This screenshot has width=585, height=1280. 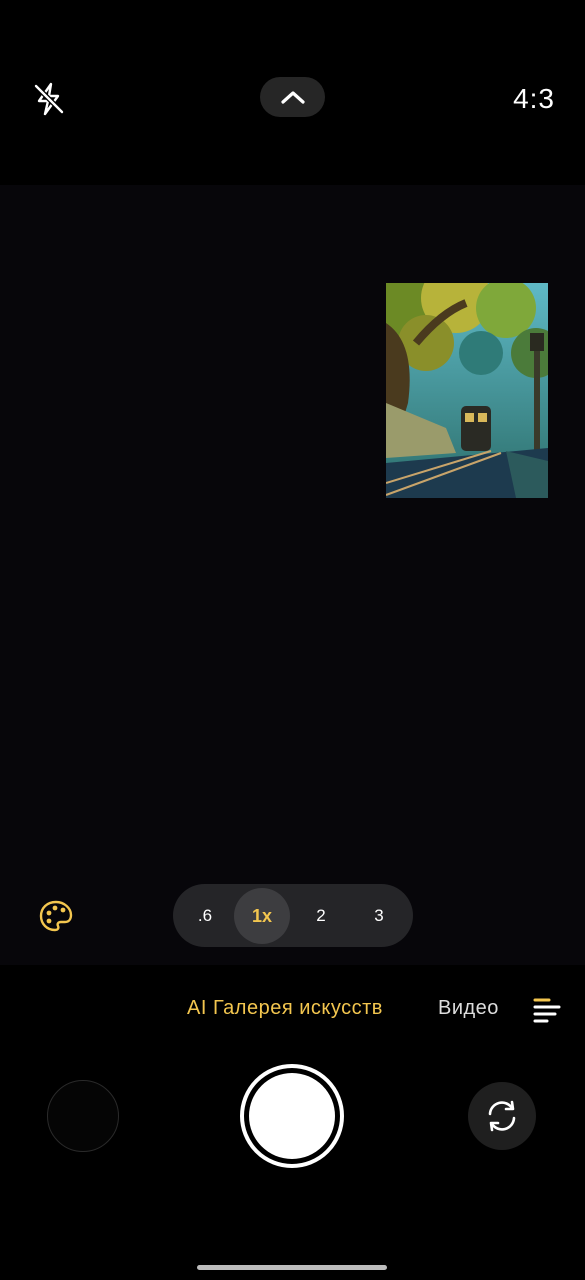 I want to click on zoom-option-3: 3, so click(x=379, y=916).